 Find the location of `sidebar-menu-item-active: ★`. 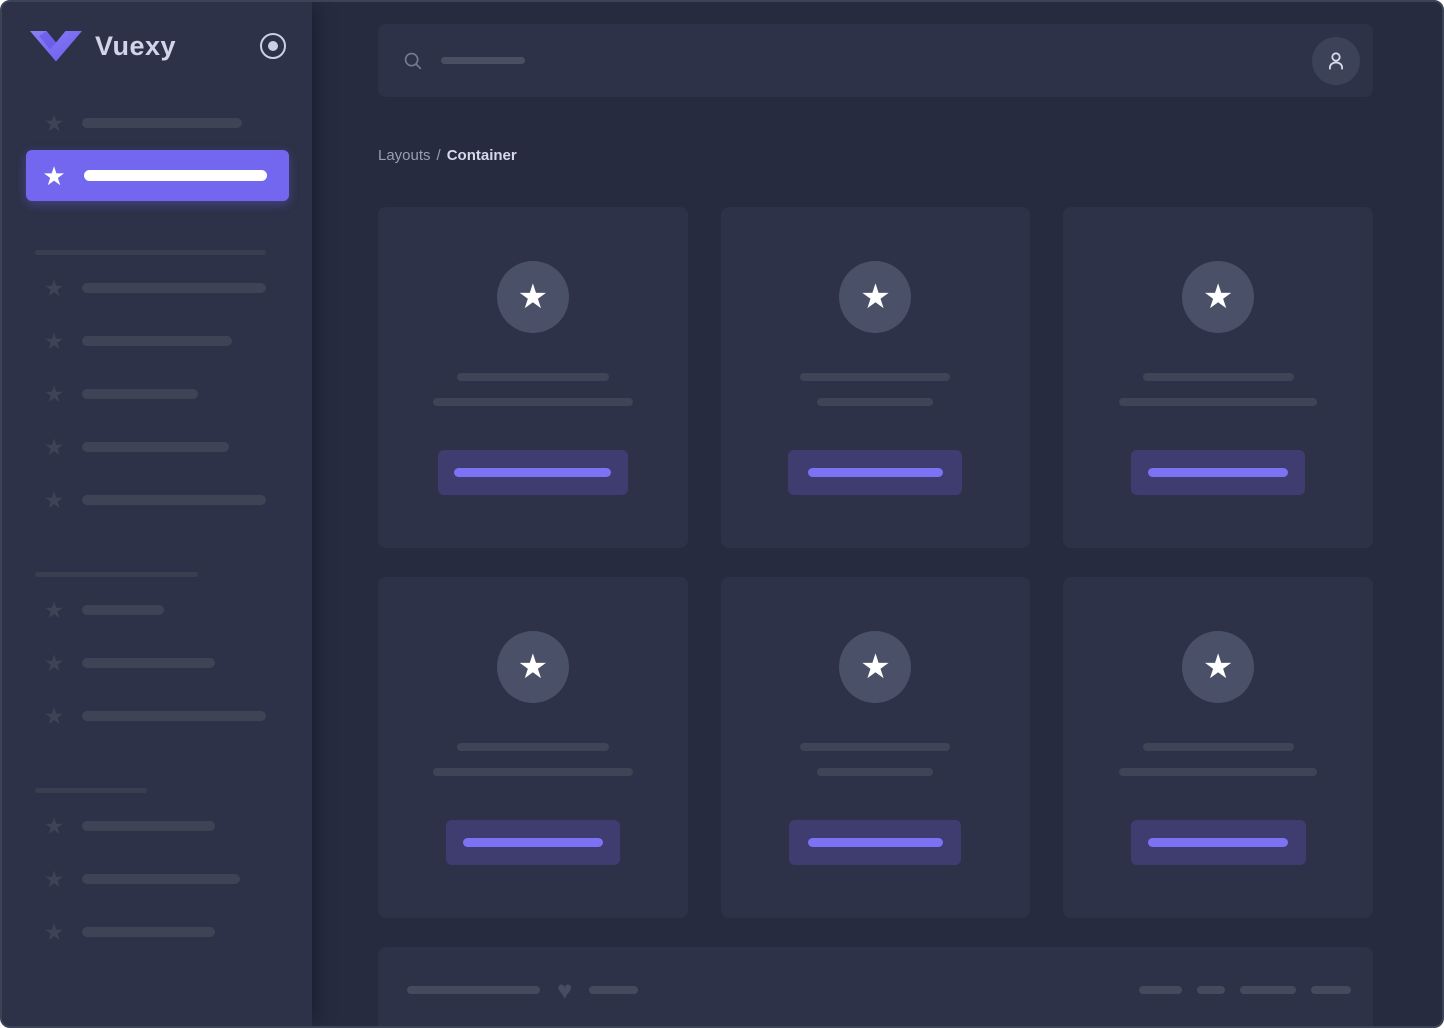

sidebar-menu-item-active: ★ is located at coordinates (157, 175).